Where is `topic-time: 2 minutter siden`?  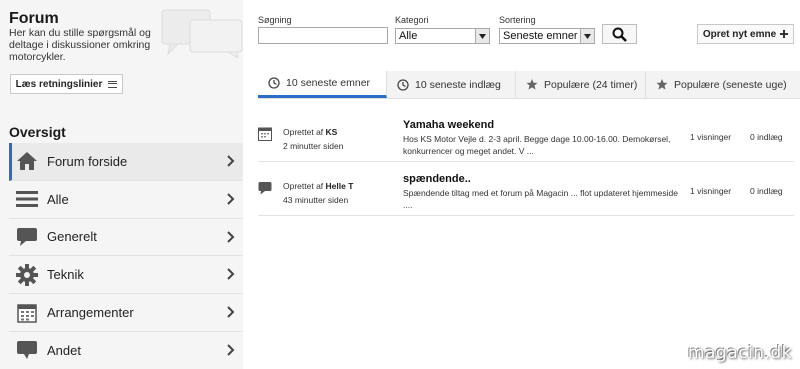
topic-time: 2 minutter siden is located at coordinates (313, 146).